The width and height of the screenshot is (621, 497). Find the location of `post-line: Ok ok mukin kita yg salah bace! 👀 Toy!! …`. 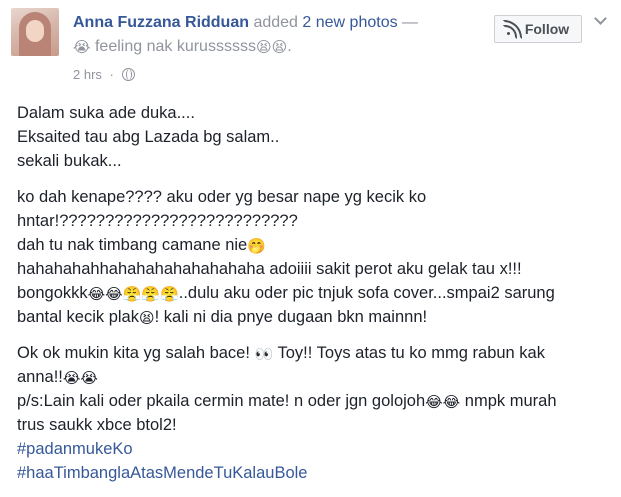

post-line: Ok ok mukin kita yg salah bace! 👀 Toy!! … is located at coordinates (312, 353).